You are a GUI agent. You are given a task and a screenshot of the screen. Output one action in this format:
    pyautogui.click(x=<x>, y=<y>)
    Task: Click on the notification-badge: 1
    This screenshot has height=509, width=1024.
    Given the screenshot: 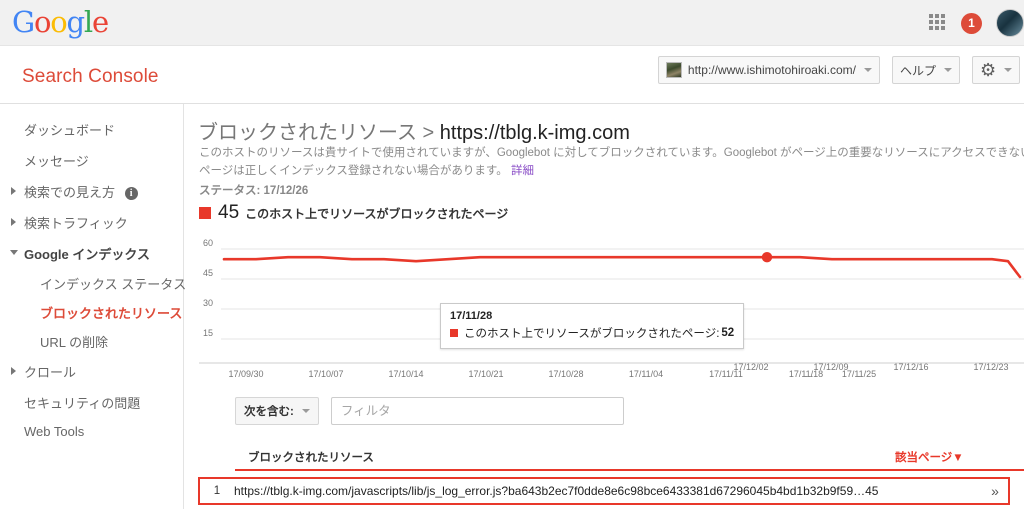 What is the action you would take?
    pyautogui.click(x=971, y=23)
    